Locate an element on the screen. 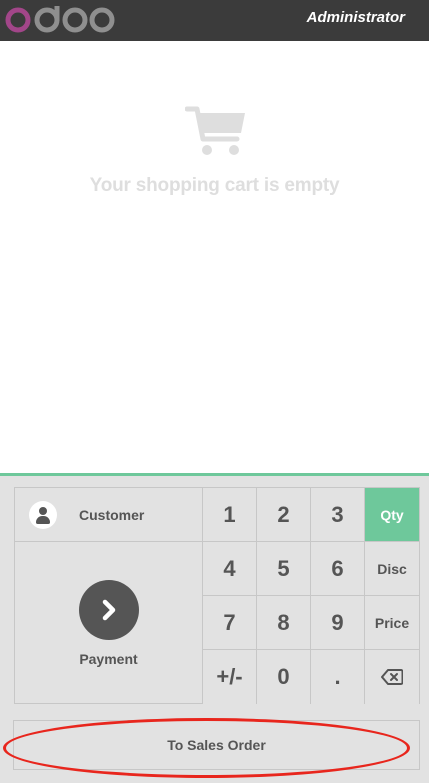  backspace-button is located at coordinates (392, 677).